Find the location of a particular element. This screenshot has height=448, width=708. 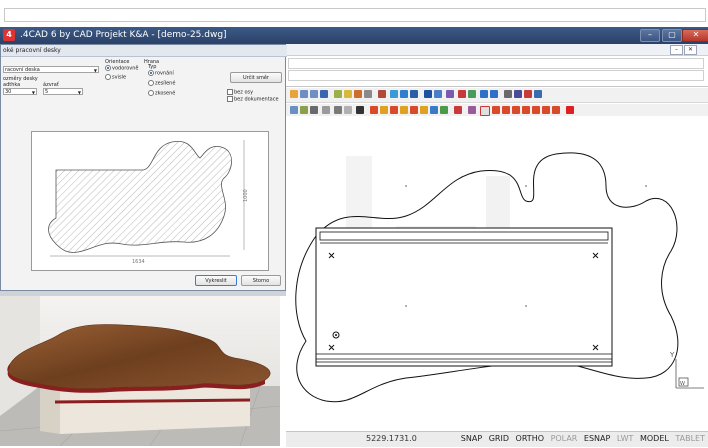

lwt-toggle: LWT is located at coordinates (625, 438).